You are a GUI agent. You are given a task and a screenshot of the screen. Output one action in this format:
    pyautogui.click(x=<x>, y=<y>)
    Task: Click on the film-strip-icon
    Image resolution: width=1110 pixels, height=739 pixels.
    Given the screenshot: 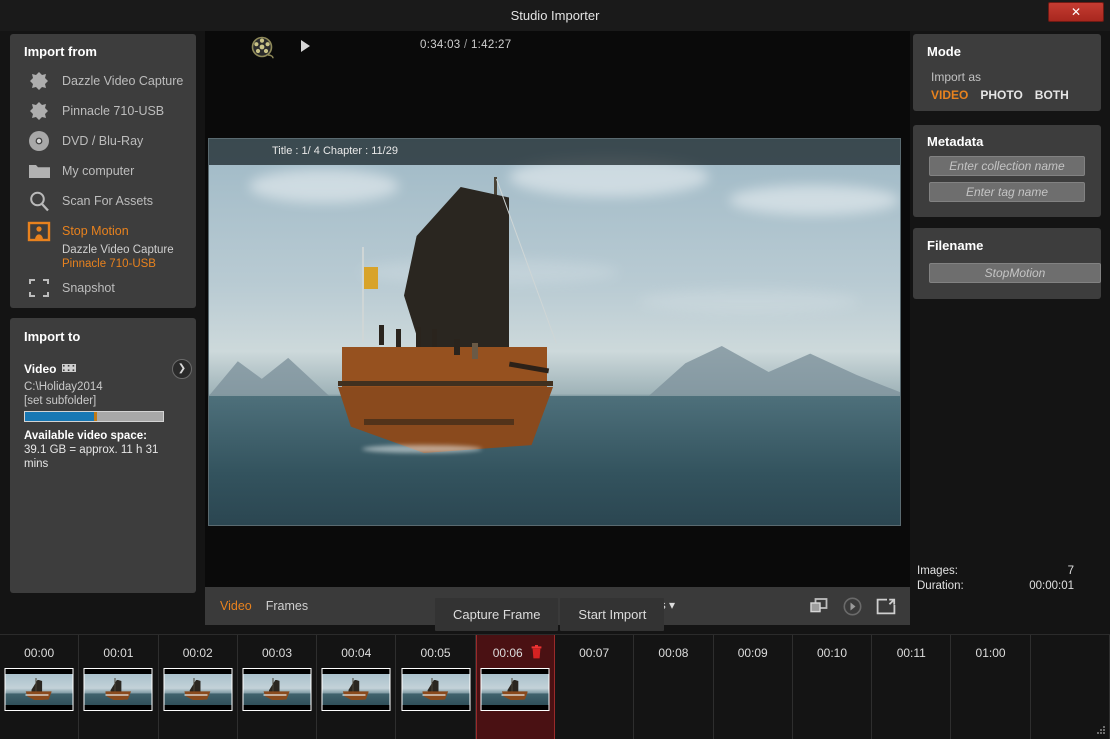 What is the action you would take?
    pyautogui.click(x=69, y=369)
    